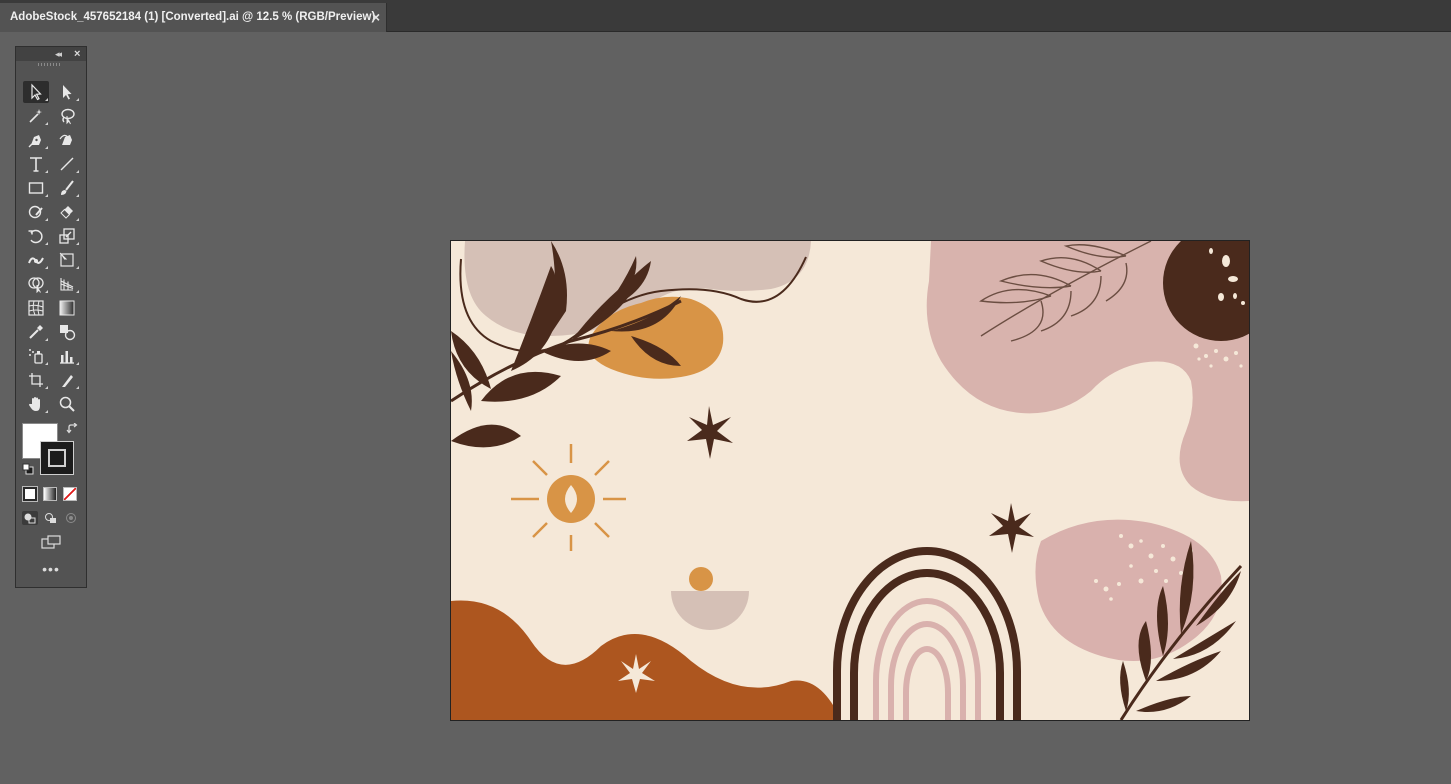 The image size is (1451, 784). Describe the element at coordinates (50, 64) in the screenshot. I see `panel-grip-icon` at that location.